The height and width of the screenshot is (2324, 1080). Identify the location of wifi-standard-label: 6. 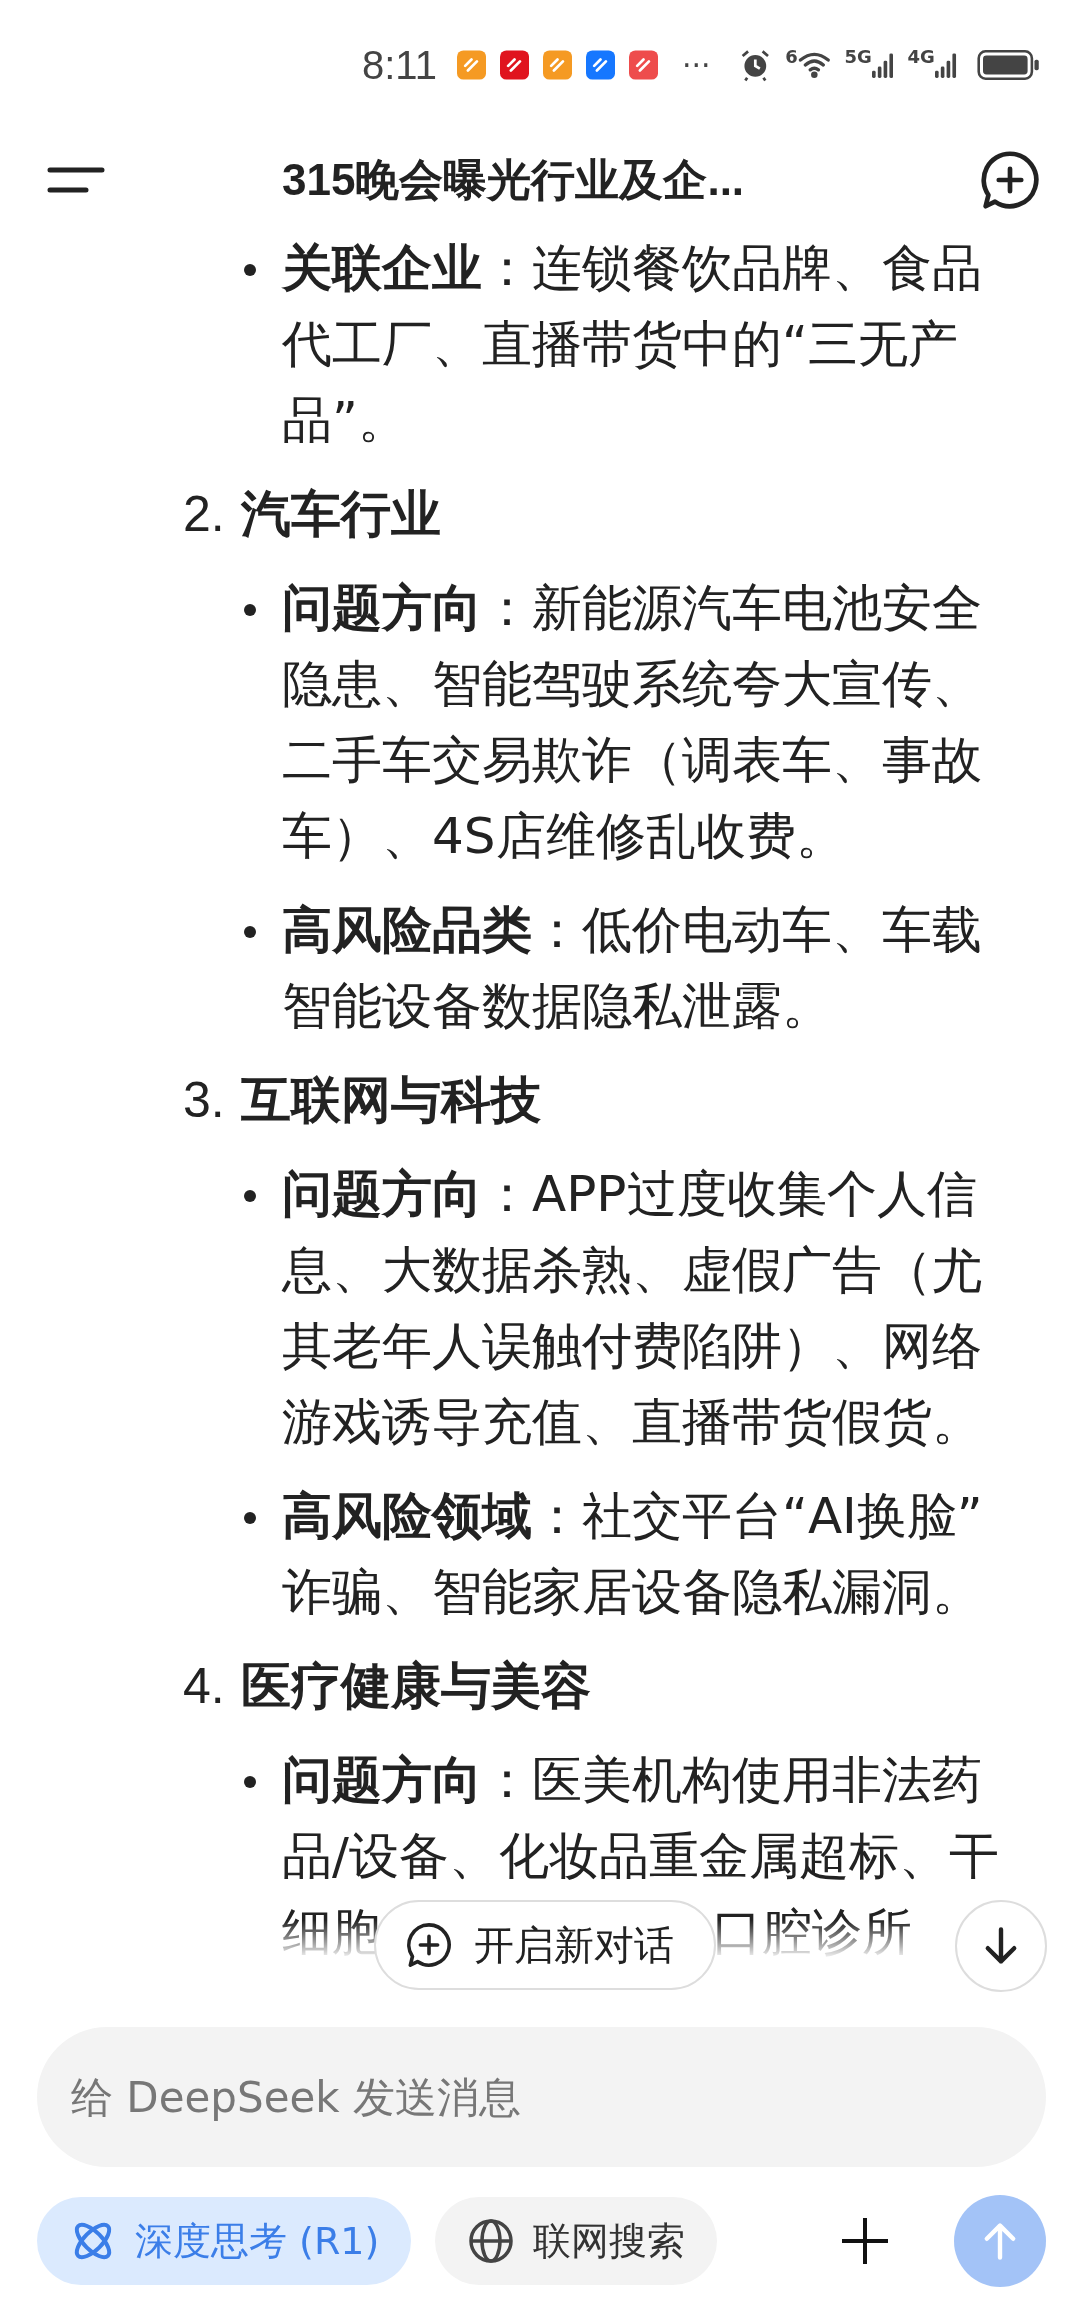
(791, 56).